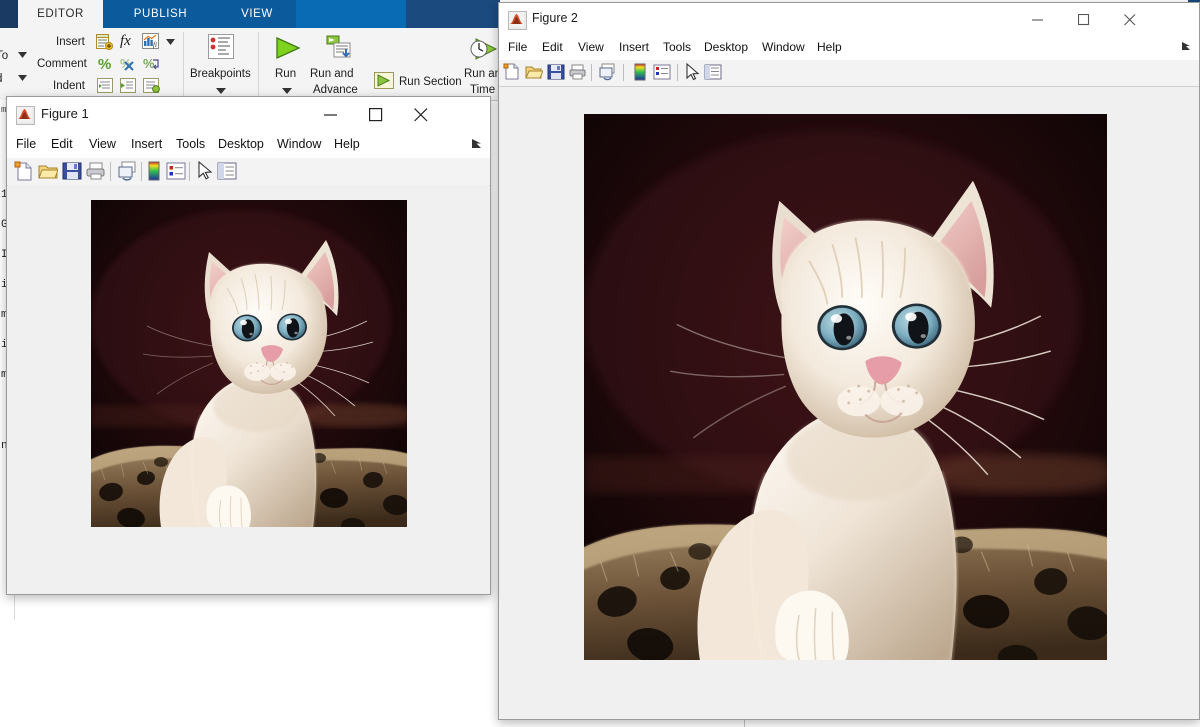 This screenshot has height=727, width=1200. I want to click on figure-2-maximize-button, so click(1084, 19).